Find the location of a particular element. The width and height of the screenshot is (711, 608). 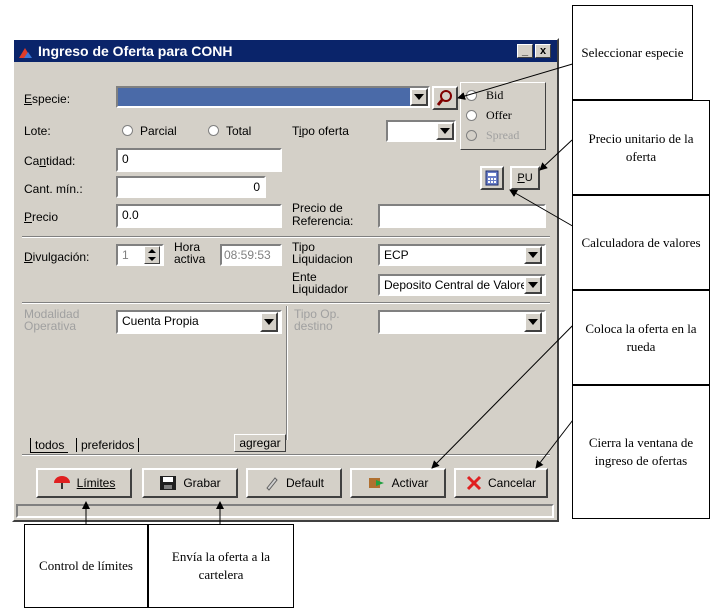

arrow-seleccionar is located at coordinates (522, 79).